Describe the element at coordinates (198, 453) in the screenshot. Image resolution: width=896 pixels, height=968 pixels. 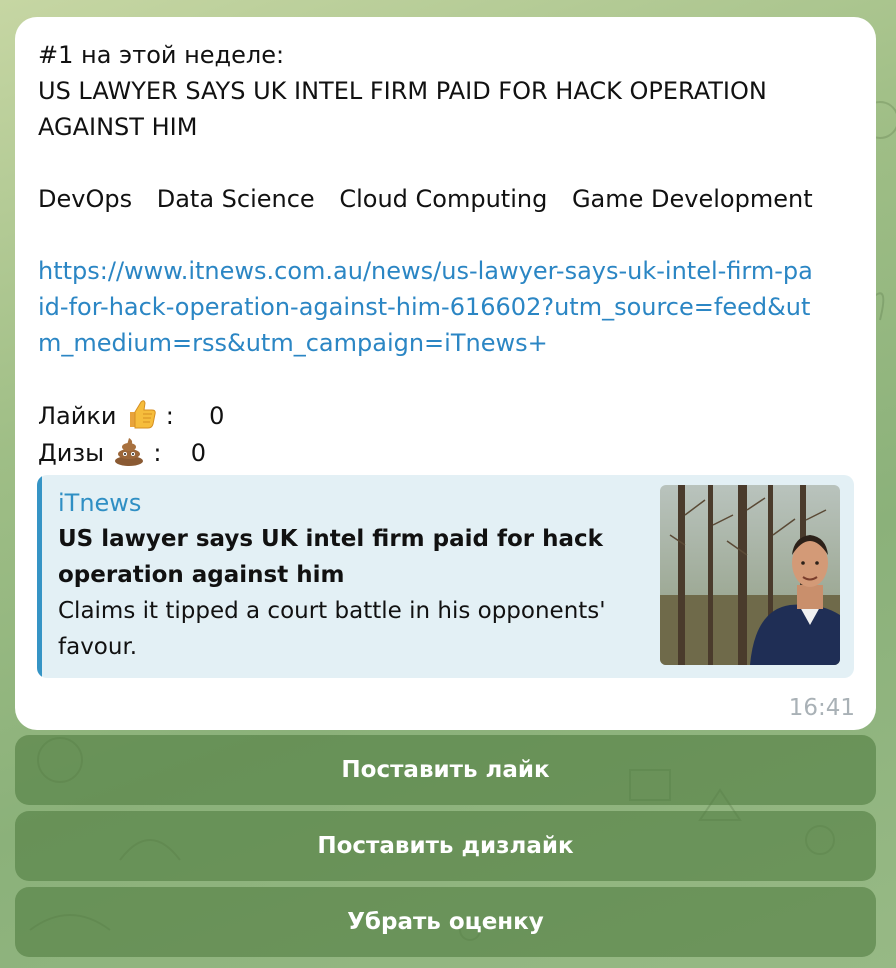
I see `dislikes-count: 0` at that location.